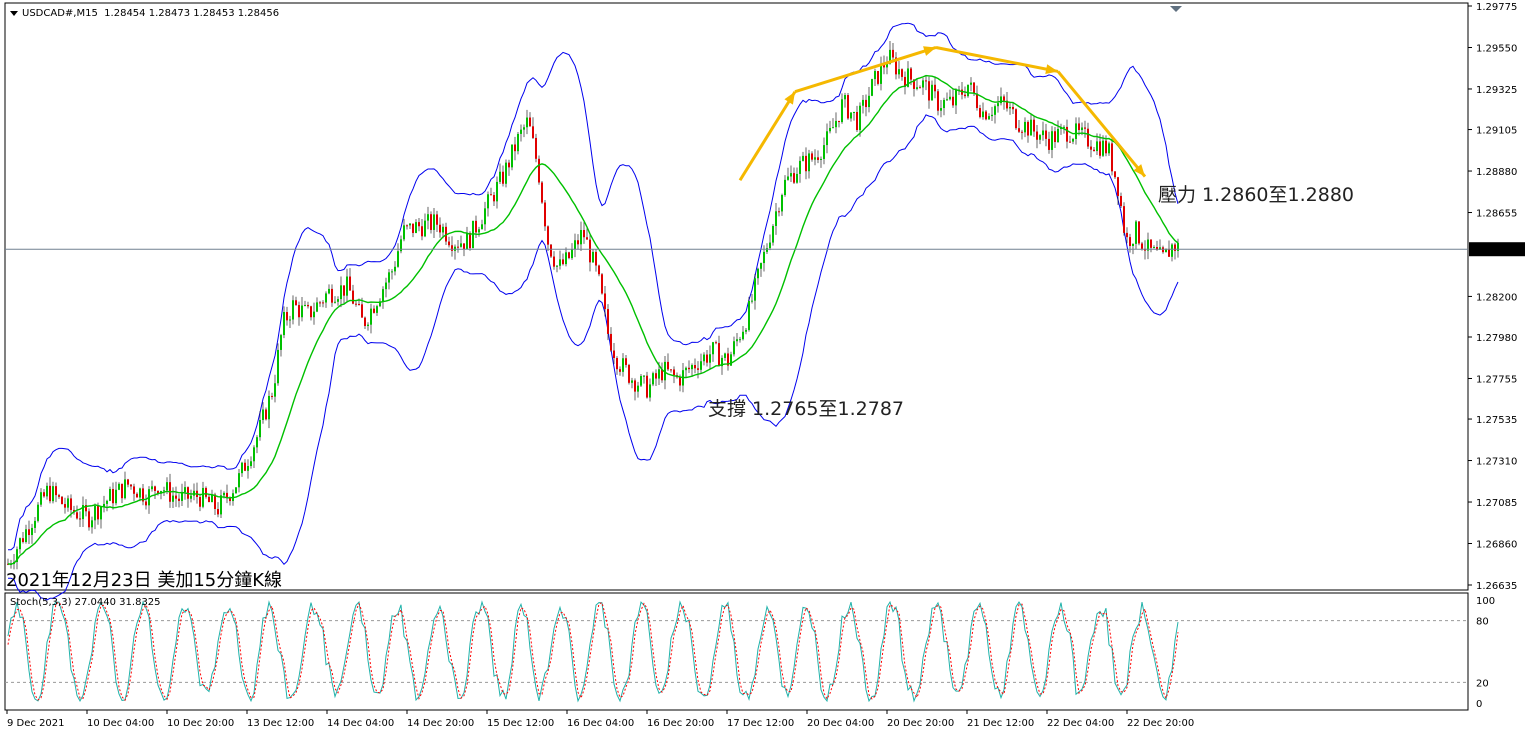 This screenshot has height=740, width=1530. I want to click on time-tick-label: 9 Dec 2021, so click(36, 723).